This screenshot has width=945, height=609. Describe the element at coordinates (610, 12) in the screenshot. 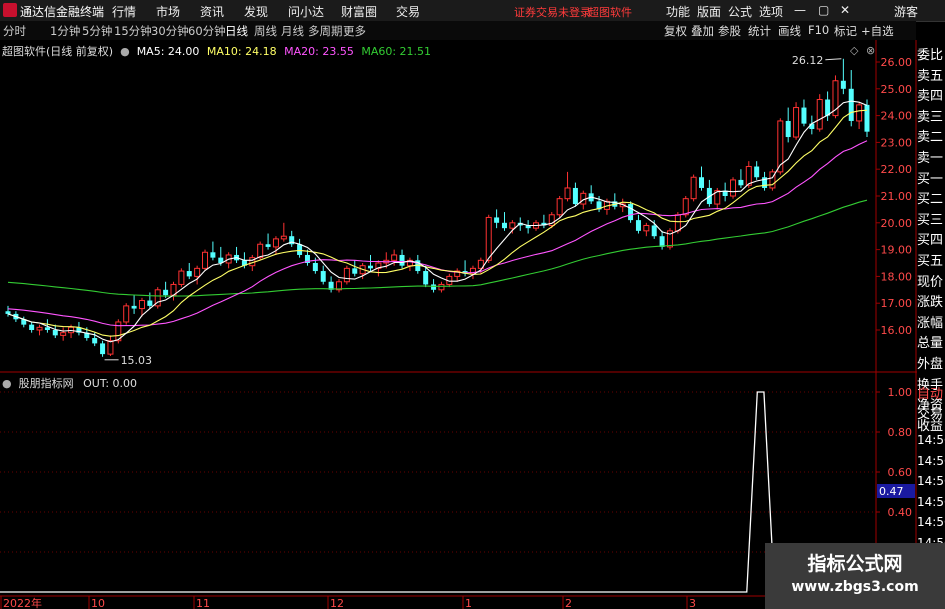

I see `stock-name-link: 超图软件` at that location.